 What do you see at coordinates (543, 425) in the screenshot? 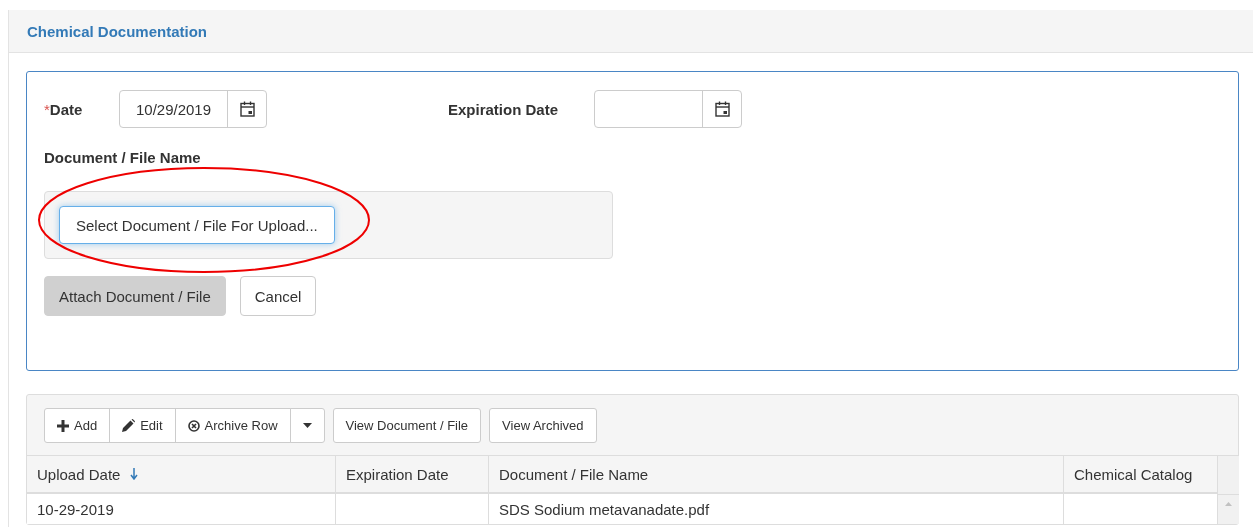
I see `toolbar-button: View Archived` at bounding box center [543, 425].